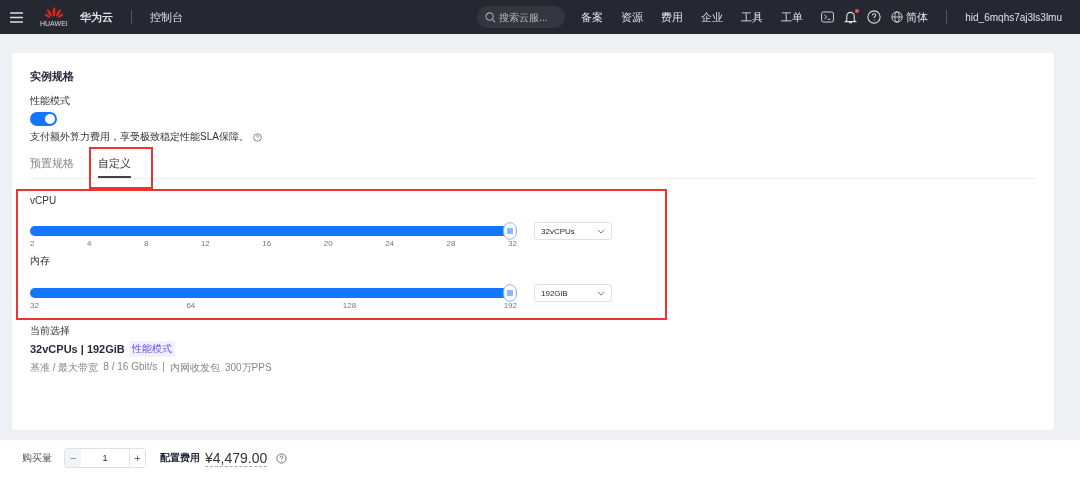 The width and height of the screenshot is (1080, 490). What do you see at coordinates (236, 458) in the screenshot?
I see `price-value: ¥4,479.00` at bounding box center [236, 458].